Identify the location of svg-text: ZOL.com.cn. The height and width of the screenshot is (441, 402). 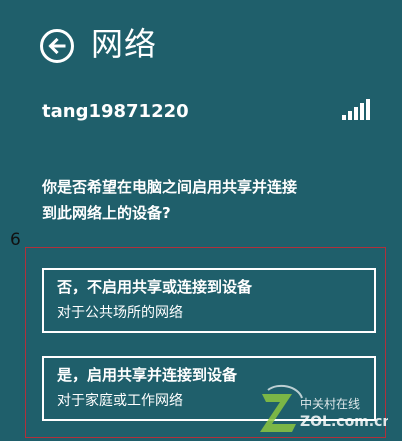
(344, 422).